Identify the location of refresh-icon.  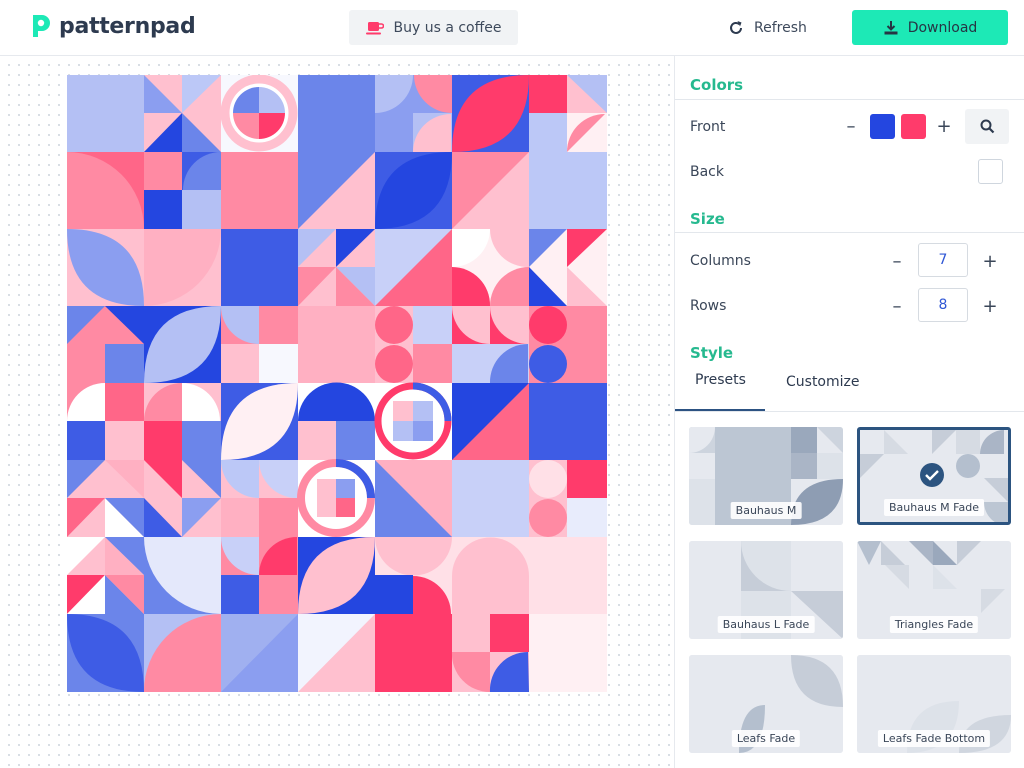
(736, 27).